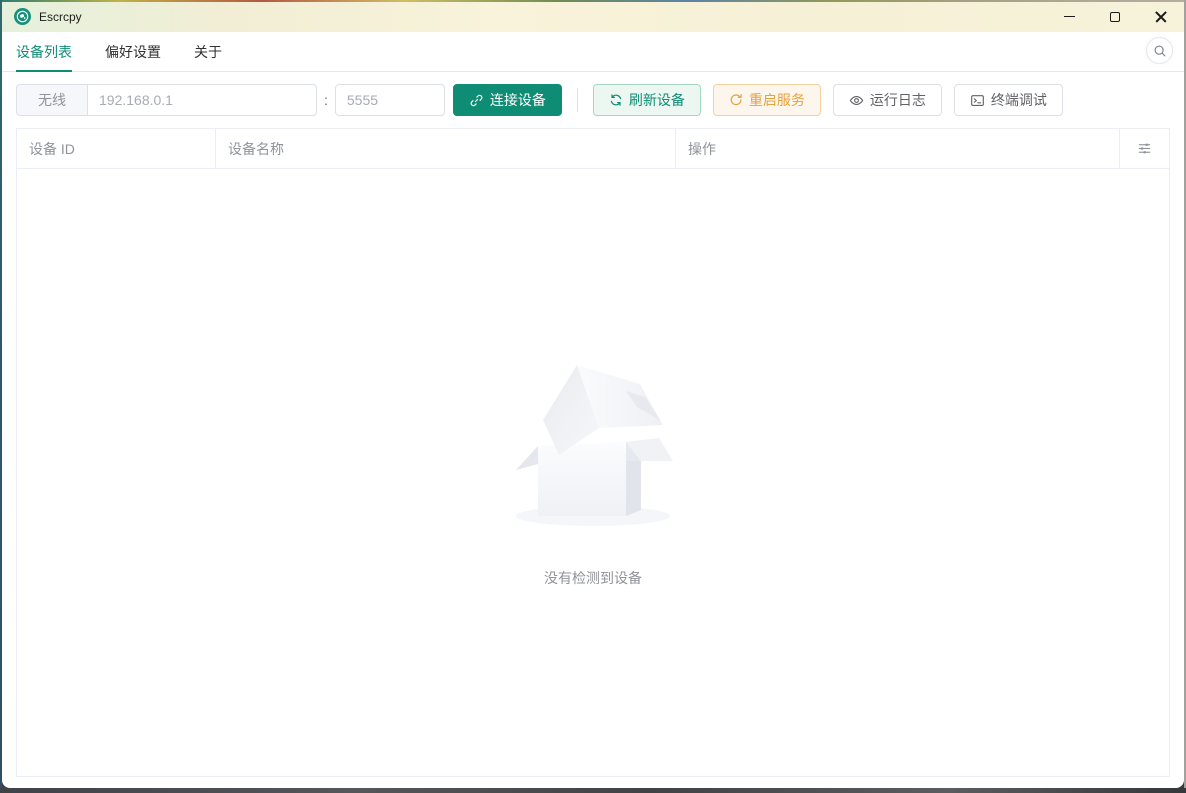 This screenshot has height=793, width=1186. I want to click on search-button, so click(1159, 50).